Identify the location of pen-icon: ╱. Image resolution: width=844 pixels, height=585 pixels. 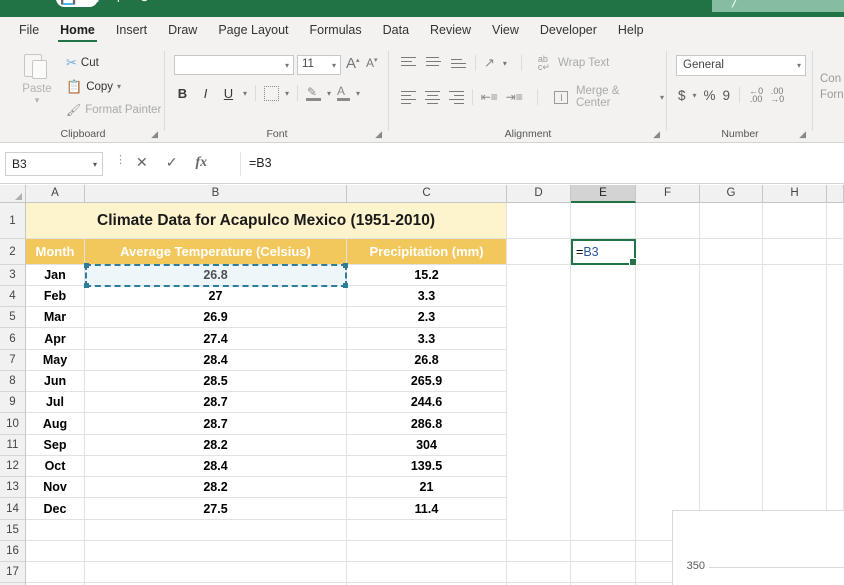
(736, 4).